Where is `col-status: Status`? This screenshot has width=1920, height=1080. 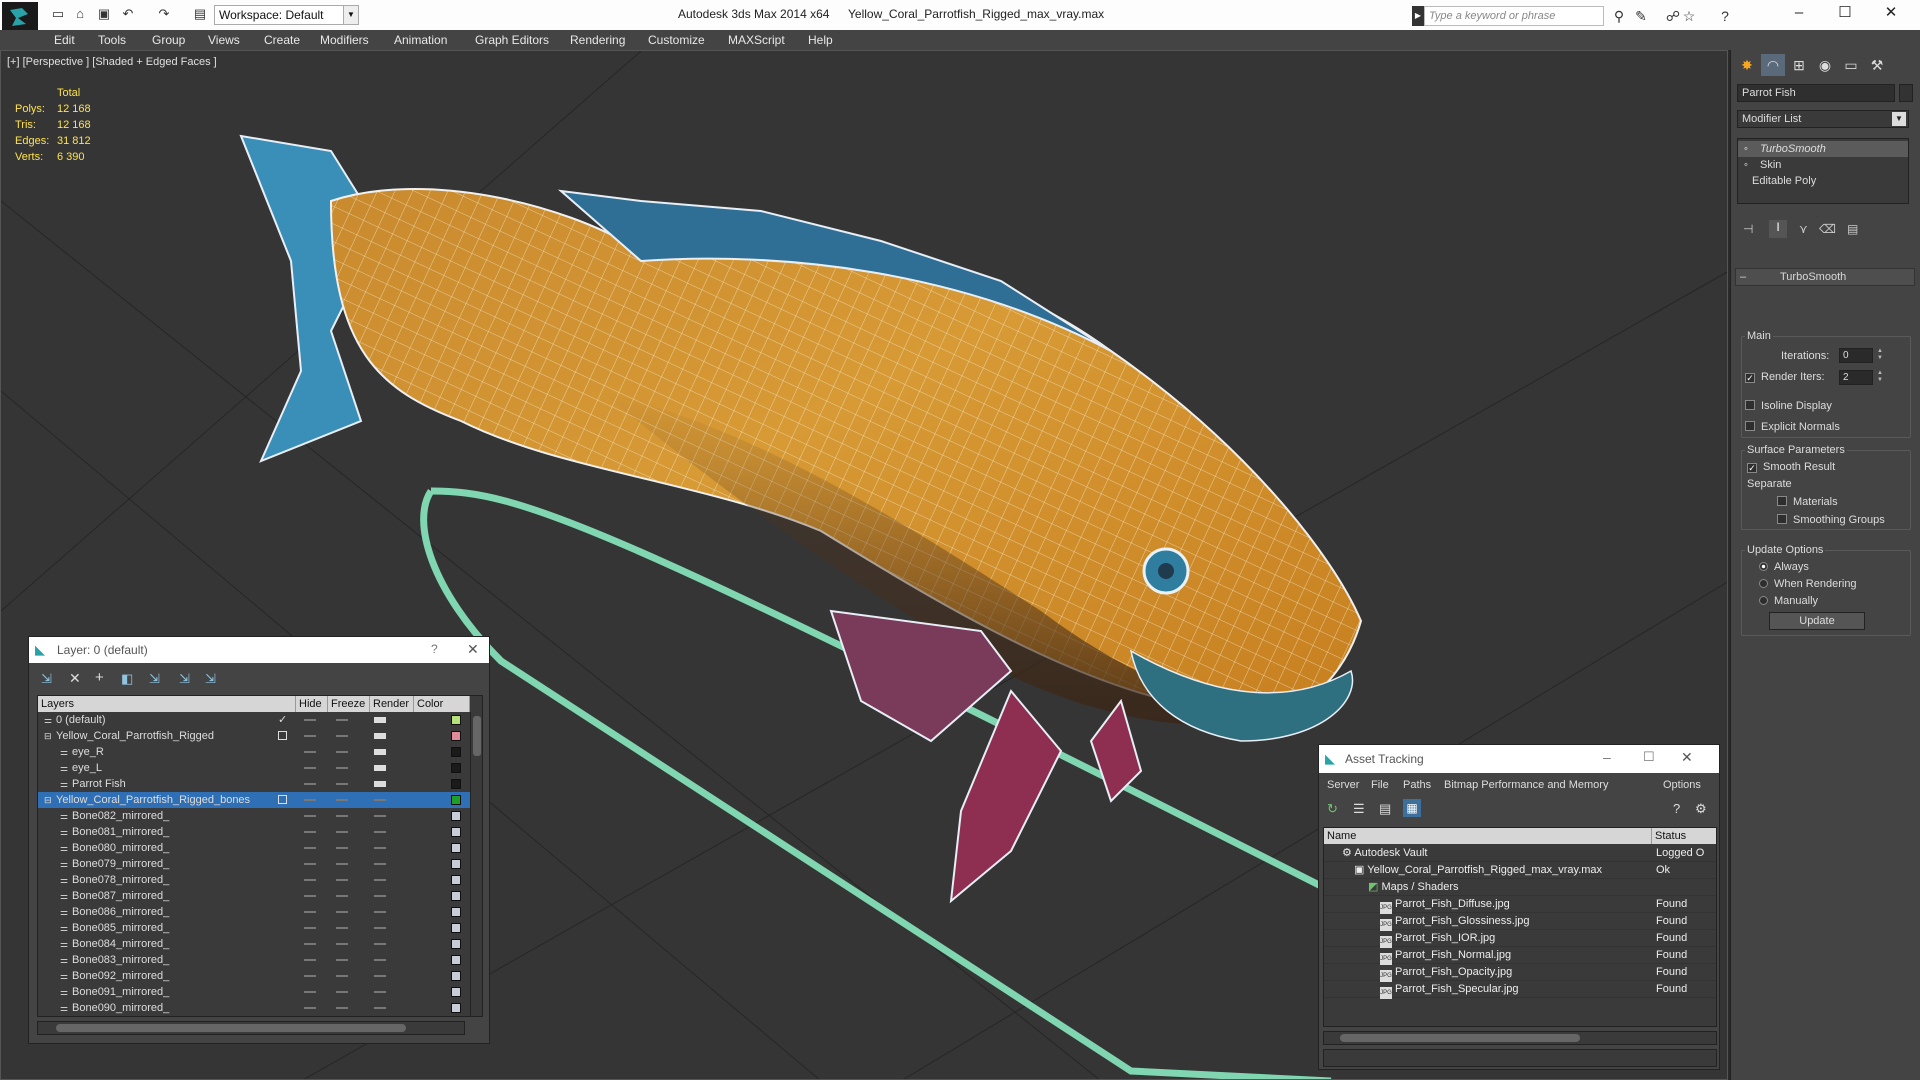
col-status: Status is located at coordinates (1684, 836).